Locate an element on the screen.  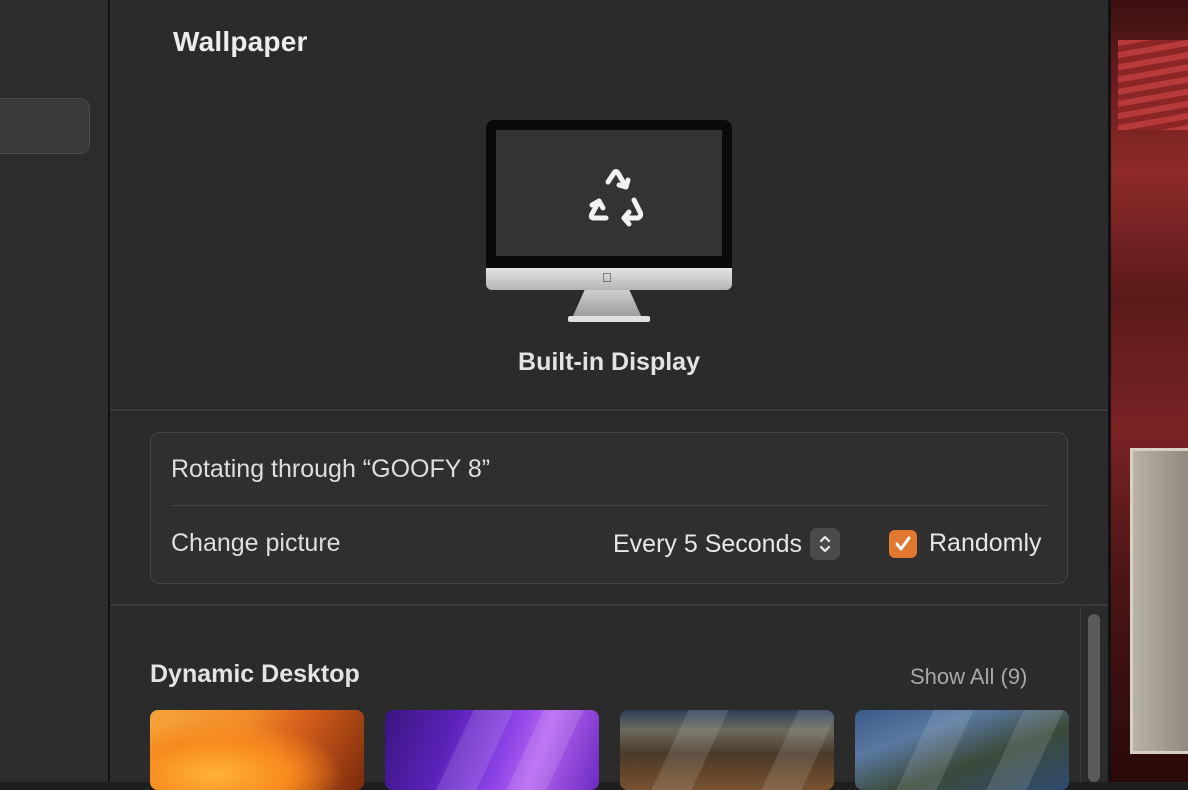
checkmark-icon is located at coordinates (903, 543).